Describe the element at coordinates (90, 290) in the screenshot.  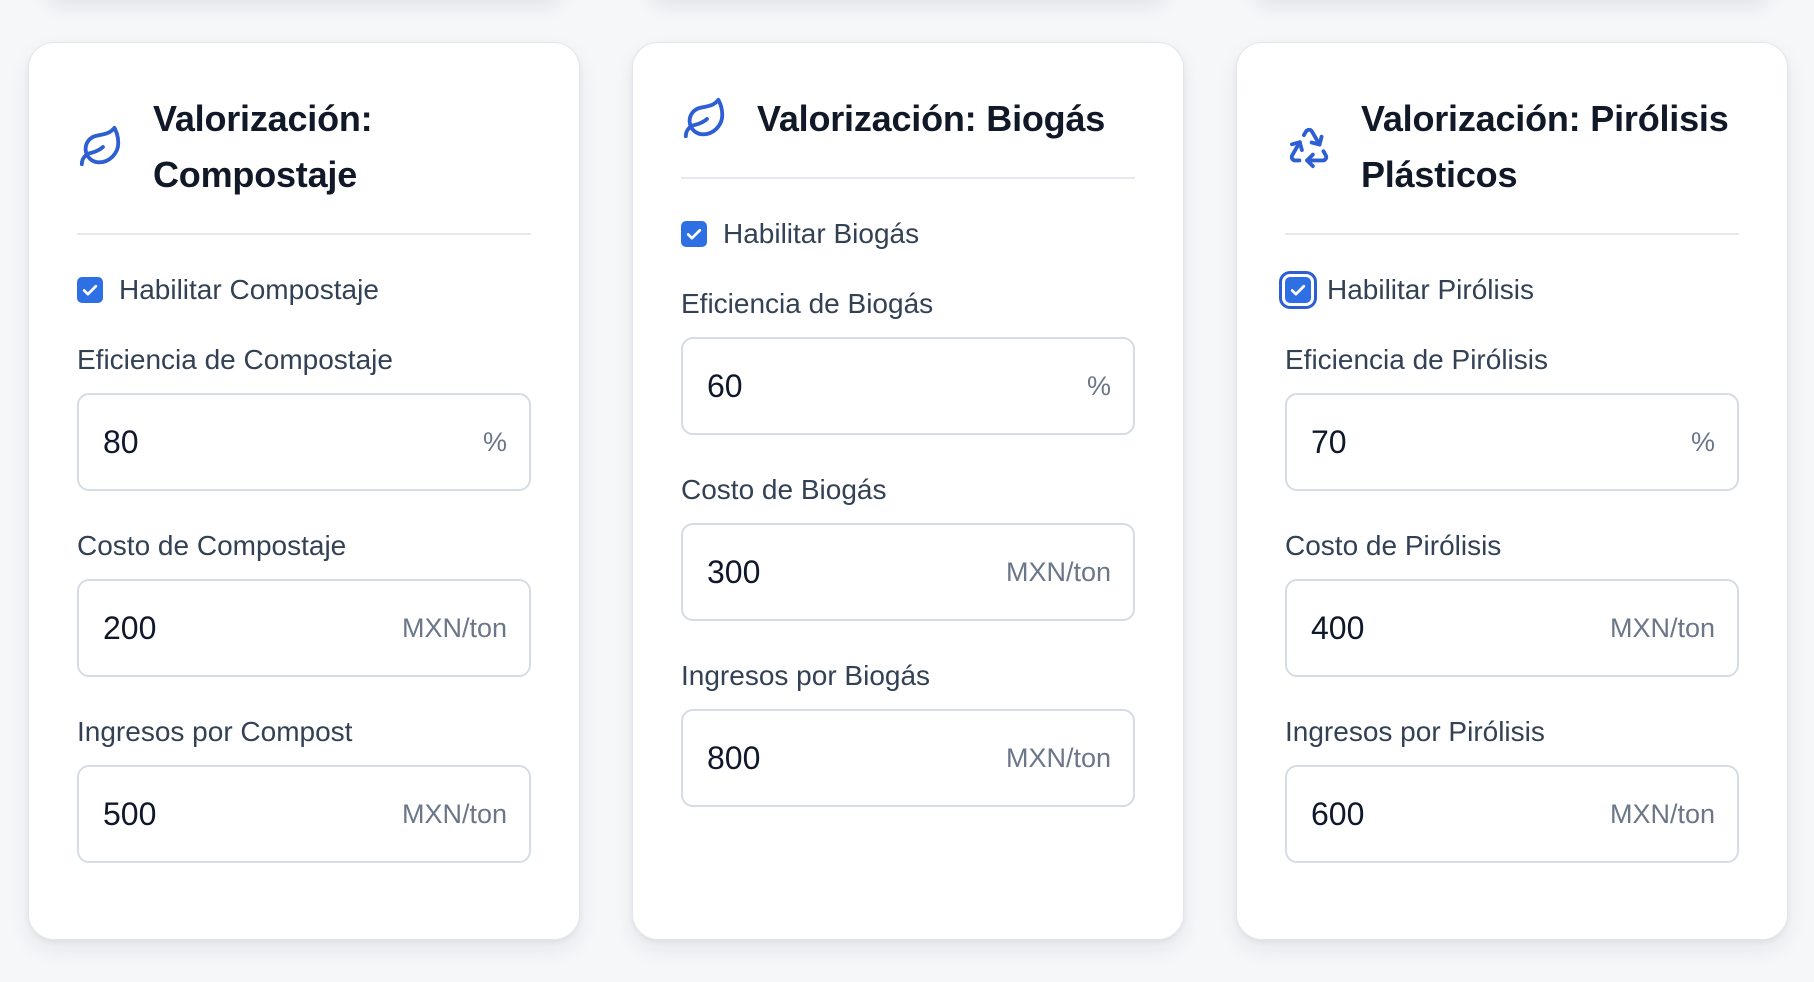
I see `enable-compostaje-checkbox` at that location.